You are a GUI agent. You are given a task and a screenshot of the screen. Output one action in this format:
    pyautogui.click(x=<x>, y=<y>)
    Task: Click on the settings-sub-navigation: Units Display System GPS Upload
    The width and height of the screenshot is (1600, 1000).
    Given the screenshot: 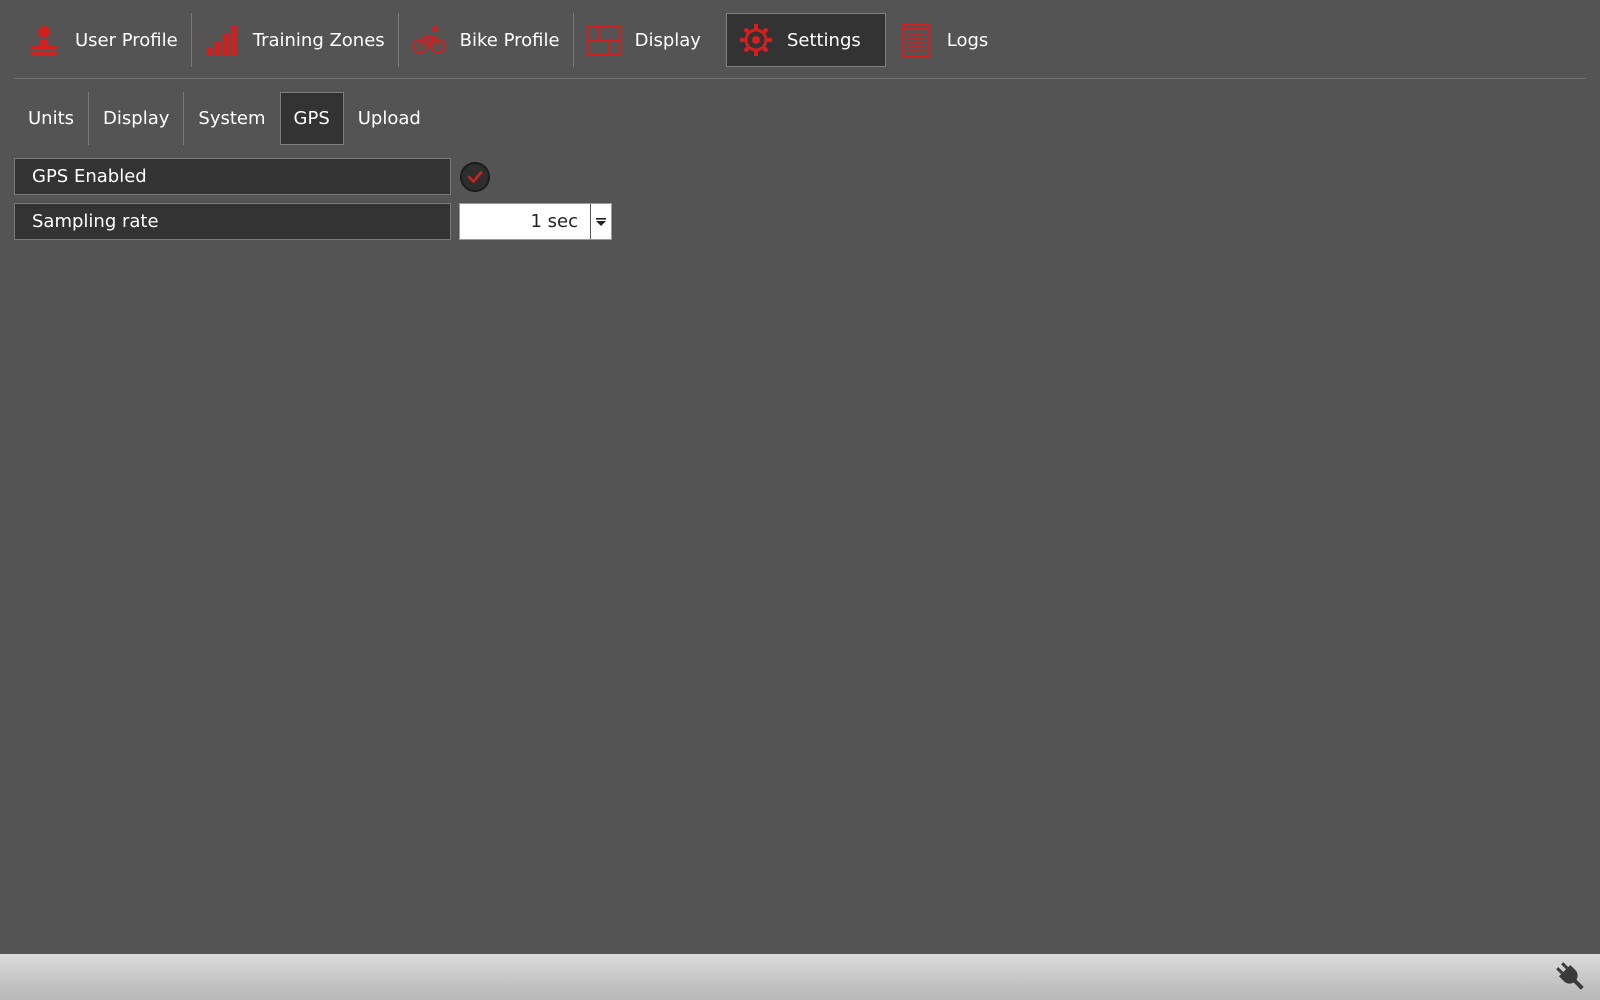 What is the action you would take?
    pyautogui.click(x=224, y=118)
    